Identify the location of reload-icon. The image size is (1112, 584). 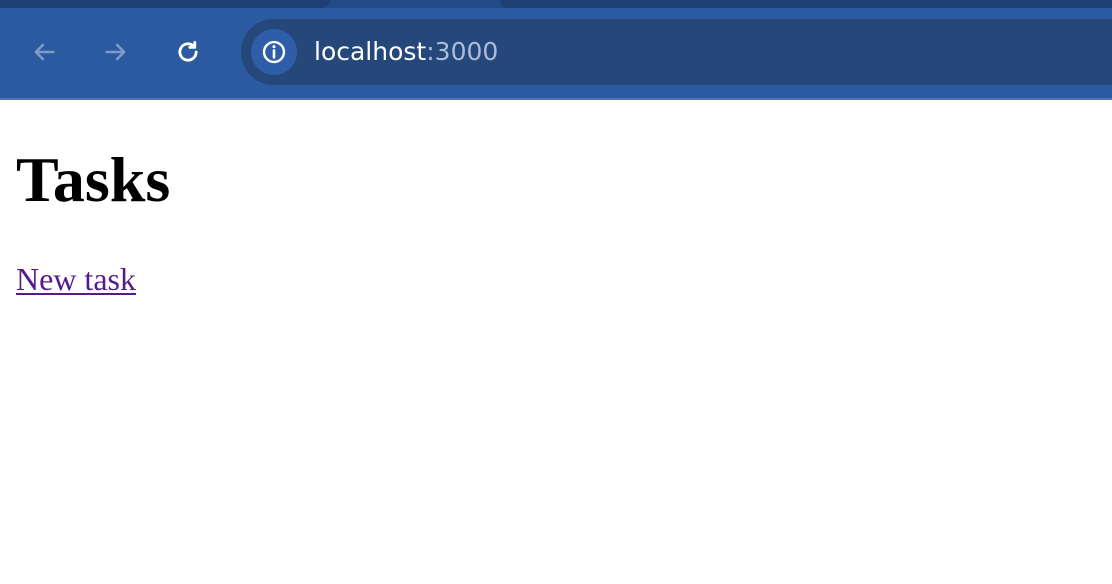
(188, 52).